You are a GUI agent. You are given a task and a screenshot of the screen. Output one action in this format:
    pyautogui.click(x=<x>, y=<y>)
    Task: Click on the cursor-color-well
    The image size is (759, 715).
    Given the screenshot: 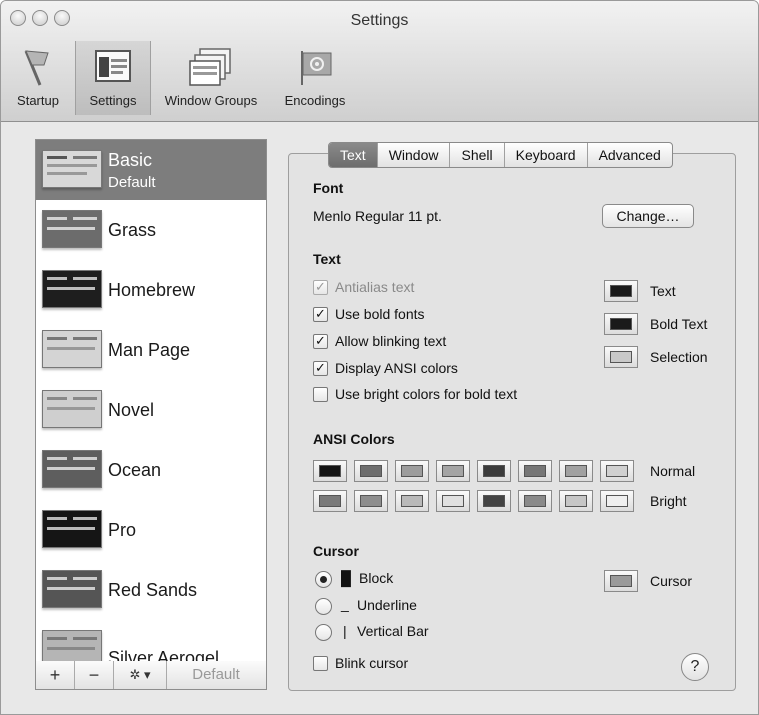 What is the action you would take?
    pyautogui.click(x=621, y=581)
    